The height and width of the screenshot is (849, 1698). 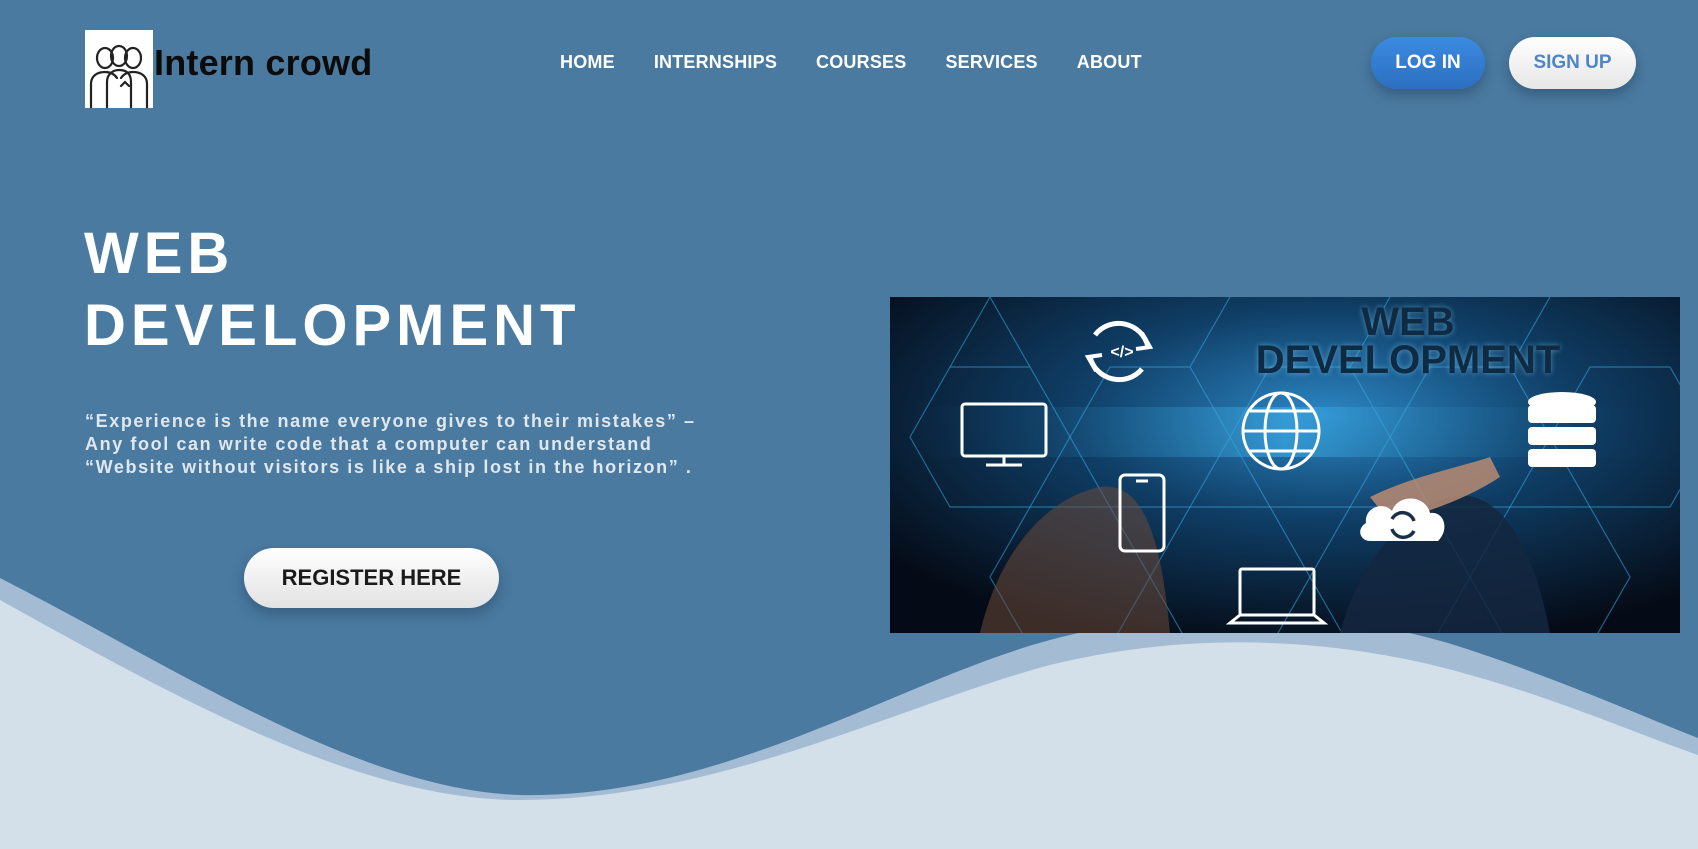 What do you see at coordinates (1572, 63) in the screenshot?
I see `signup-button: SIGN UP` at bounding box center [1572, 63].